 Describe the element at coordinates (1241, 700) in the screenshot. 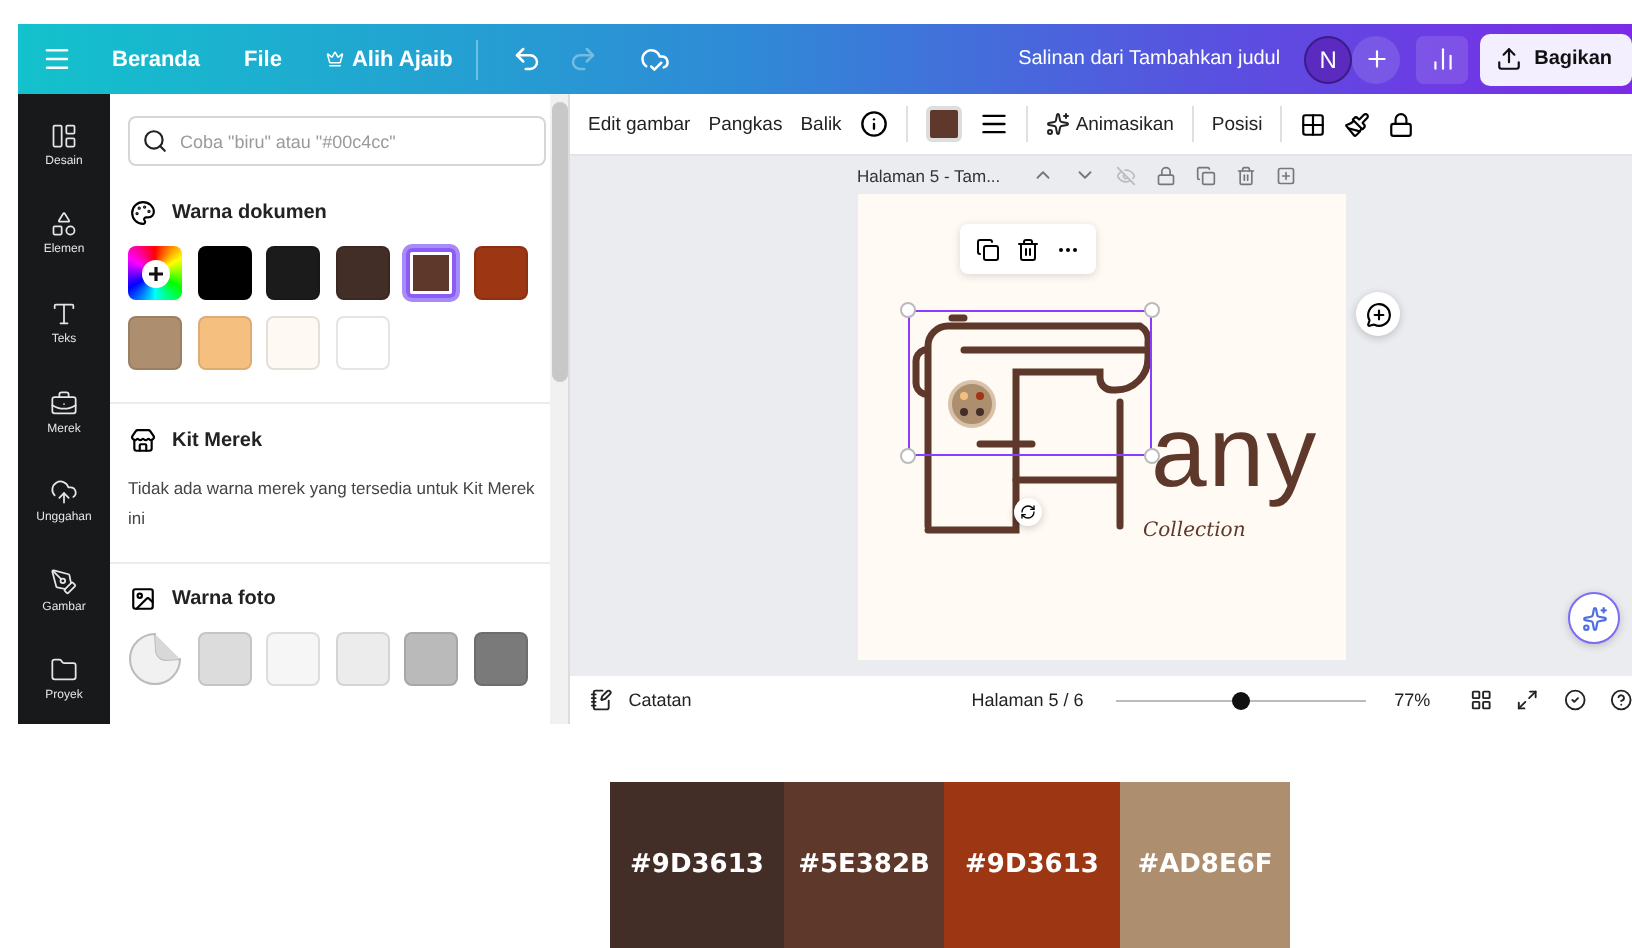

I see `zoom-slider-thumb` at that location.